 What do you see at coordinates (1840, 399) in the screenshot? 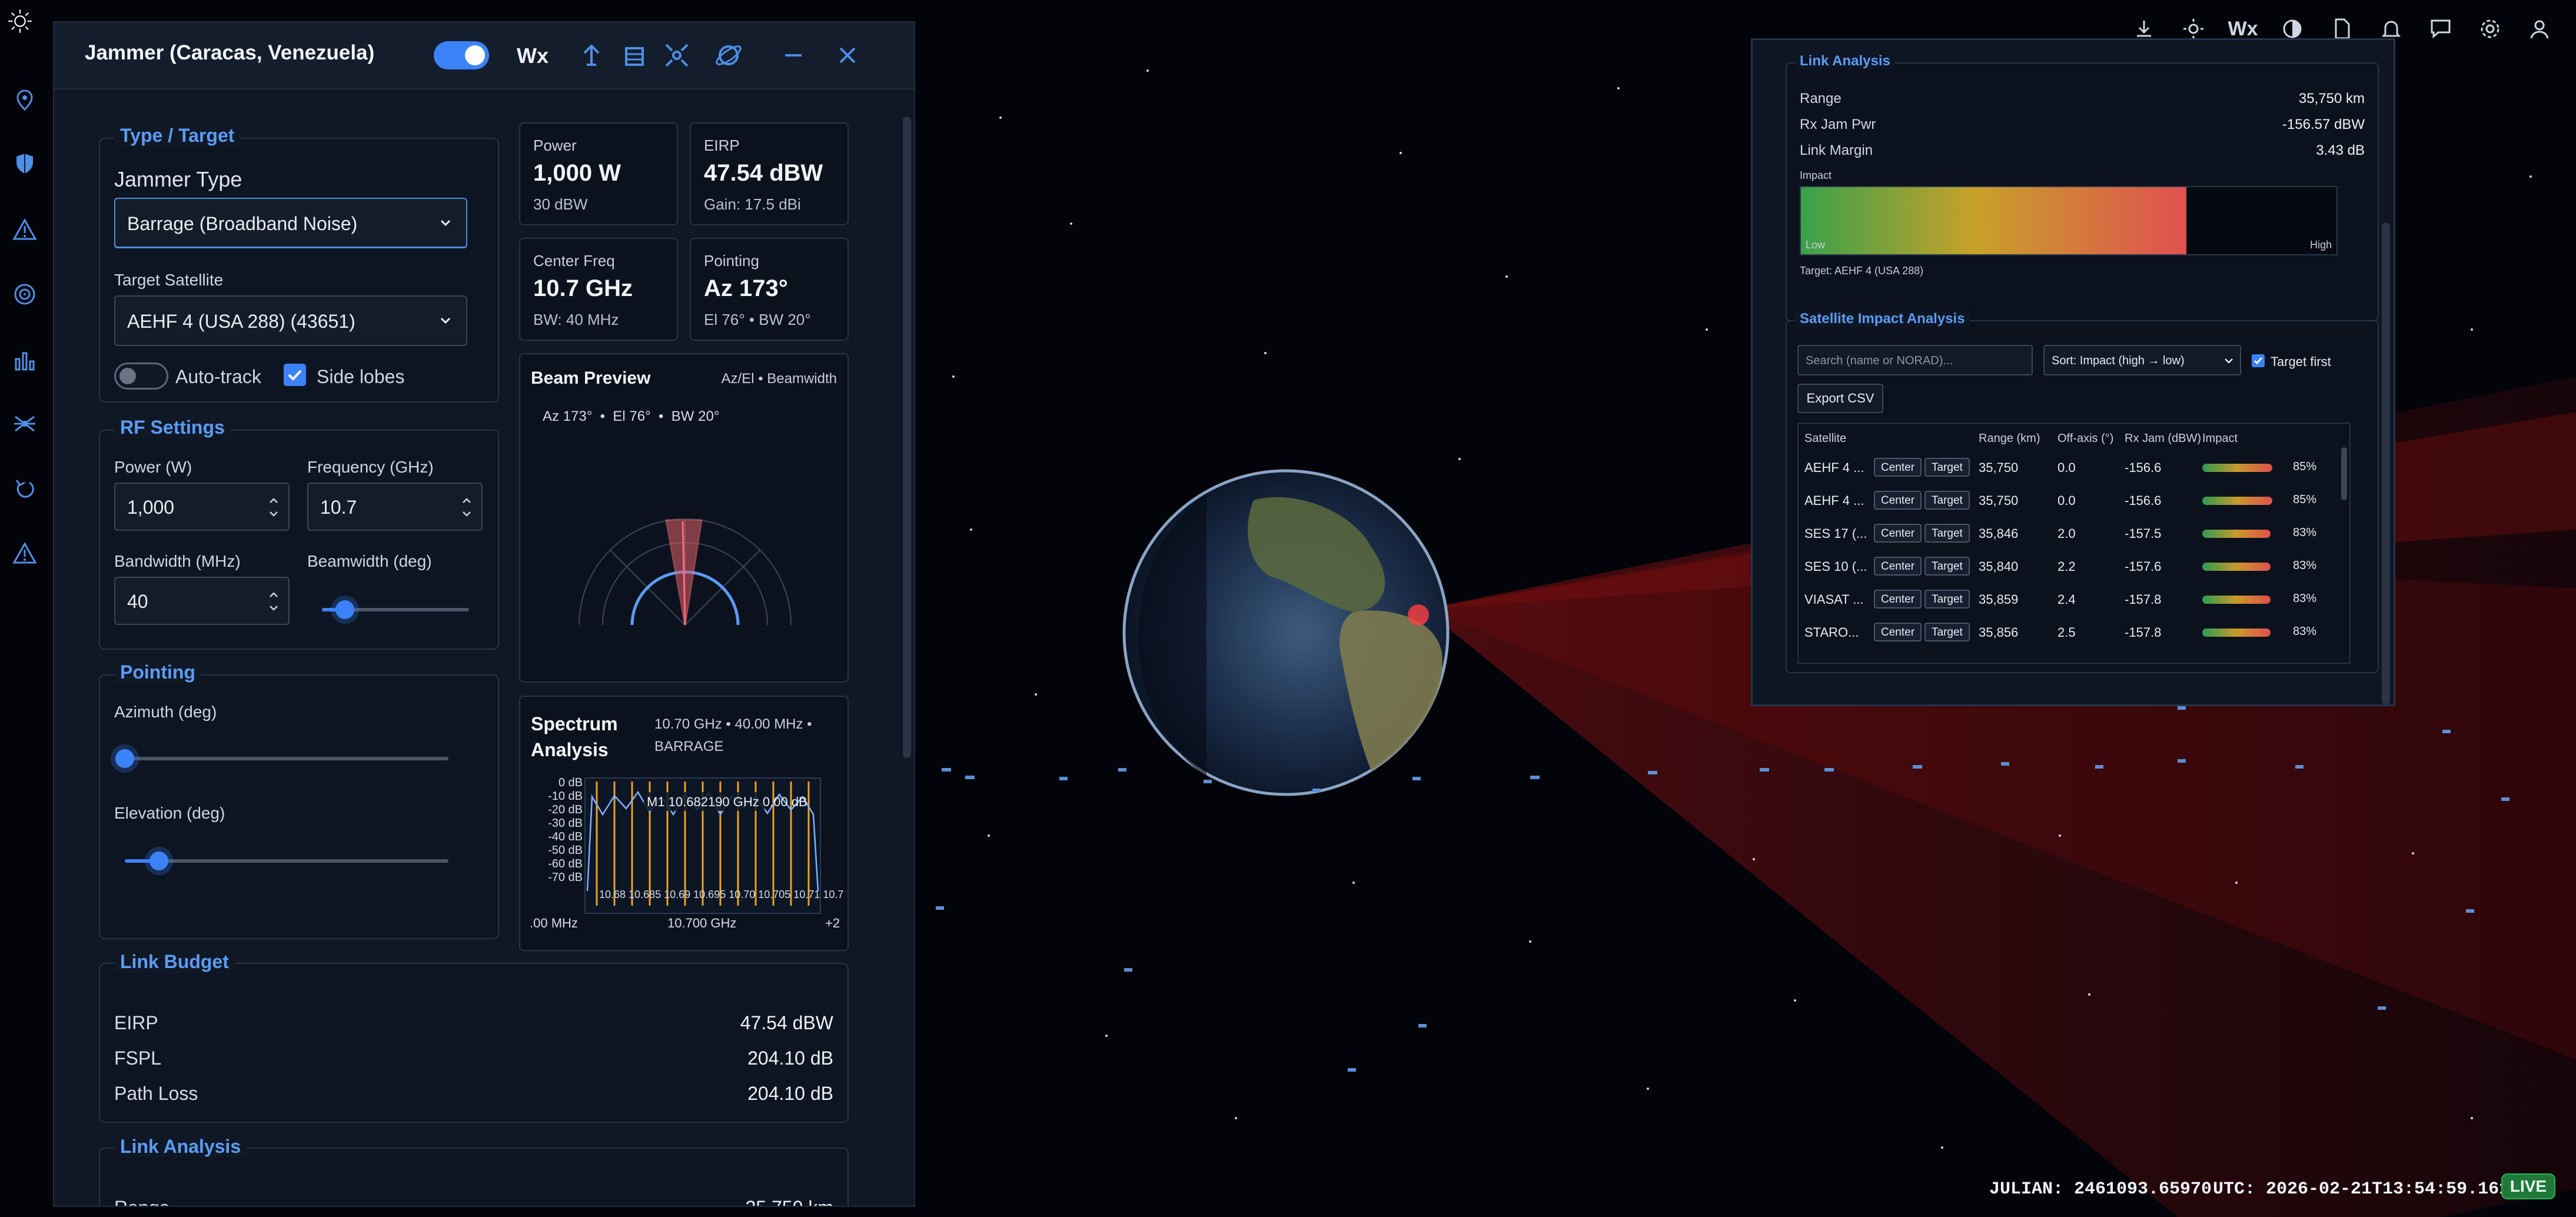
I see `export-csv-button: Export CSV` at bounding box center [1840, 399].